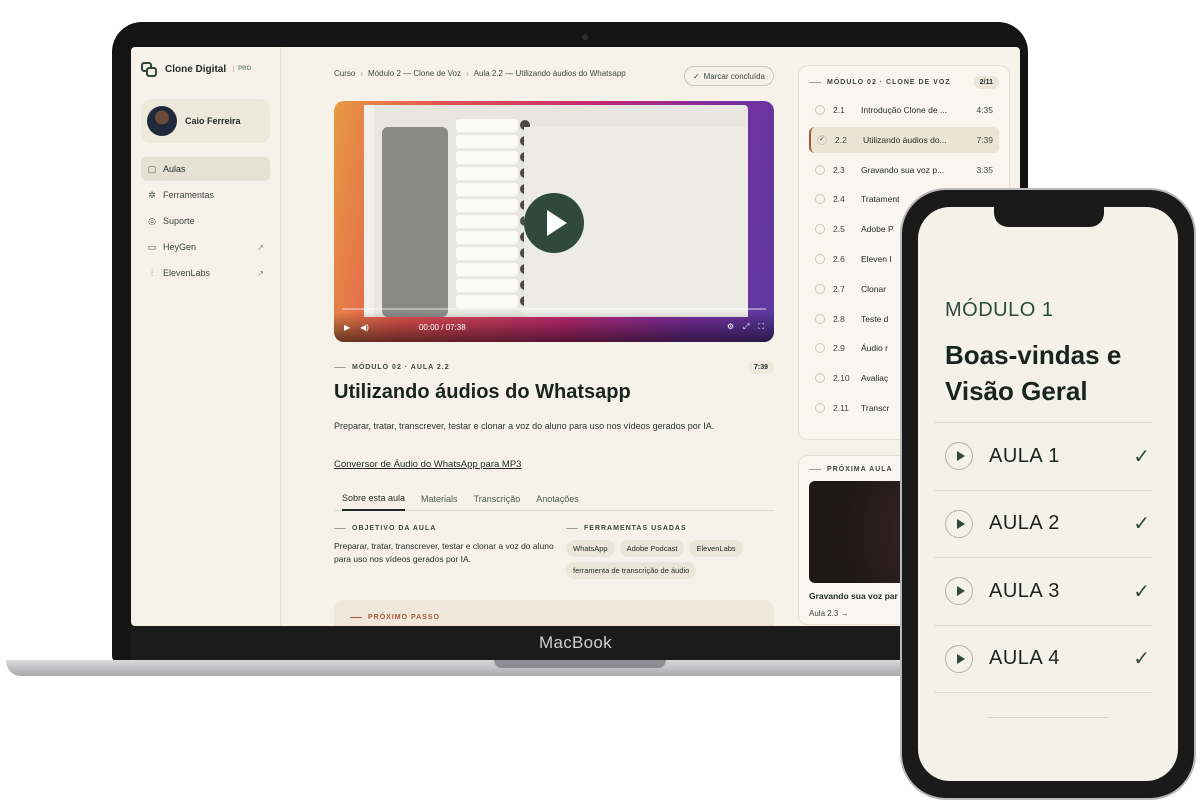 The width and height of the screenshot is (1200, 803). What do you see at coordinates (880, 82) in the screenshot?
I see `module-list-title: MÓDULO 02 · CLONE DE VOZ` at bounding box center [880, 82].